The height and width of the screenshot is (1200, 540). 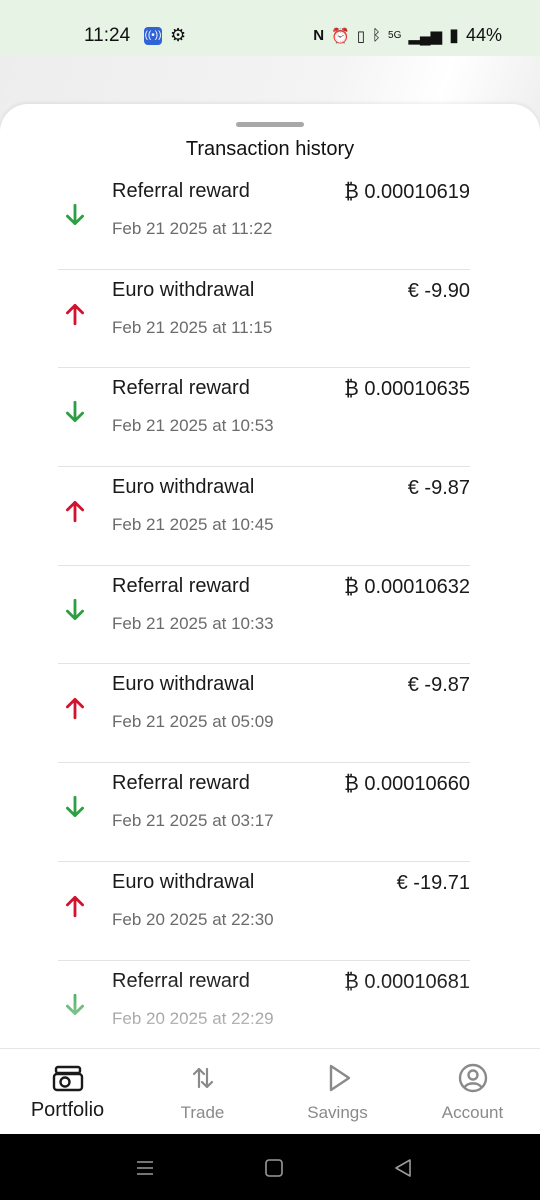 What do you see at coordinates (472, 1078) in the screenshot?
I see `account-icon` at bounding box center [472, 1078].